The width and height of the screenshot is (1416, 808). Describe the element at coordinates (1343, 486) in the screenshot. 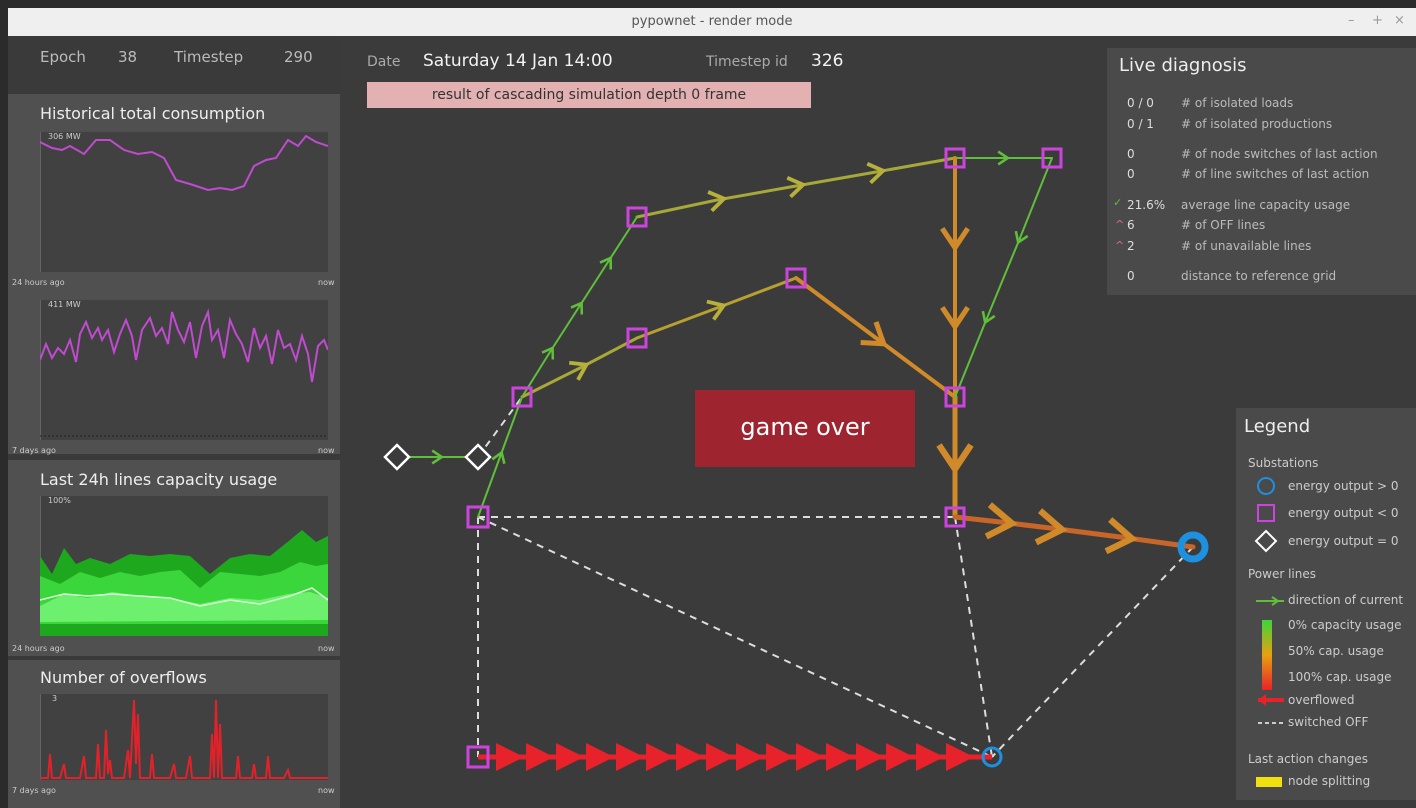

I see `legend-sub-pos: energy output > 0` at that location.